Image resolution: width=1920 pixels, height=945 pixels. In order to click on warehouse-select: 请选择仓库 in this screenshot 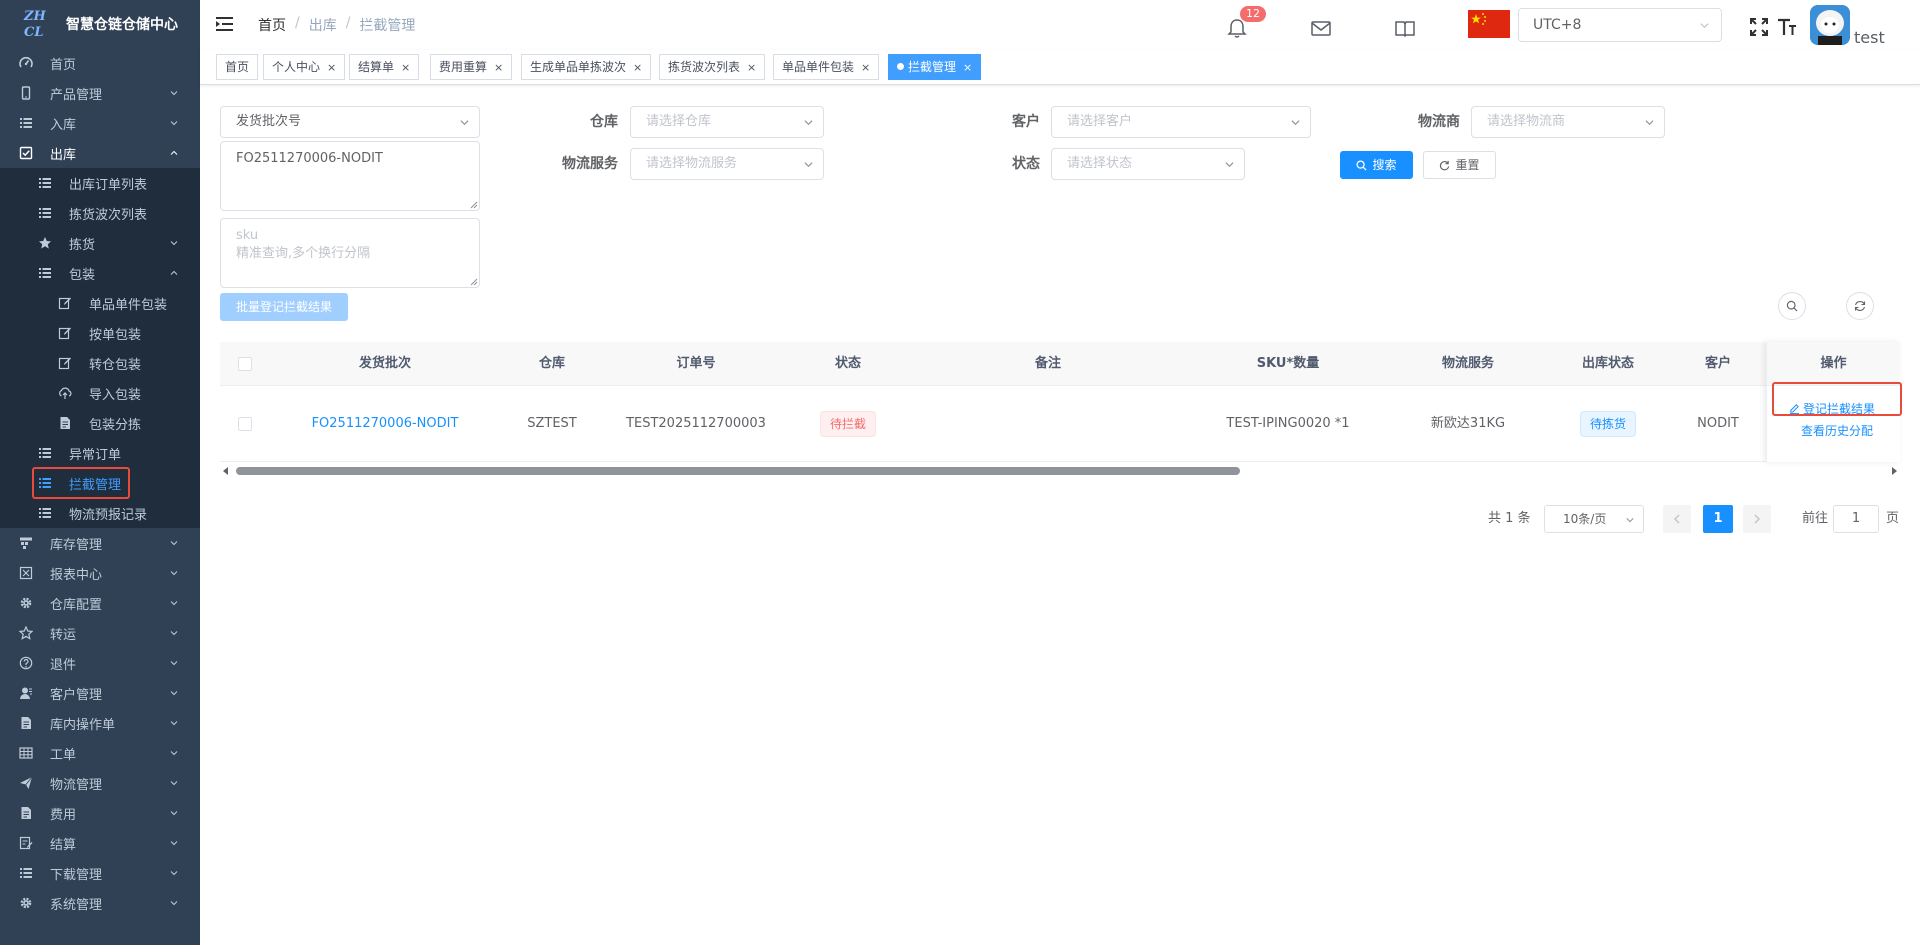, I will do `click(727, 122)`.